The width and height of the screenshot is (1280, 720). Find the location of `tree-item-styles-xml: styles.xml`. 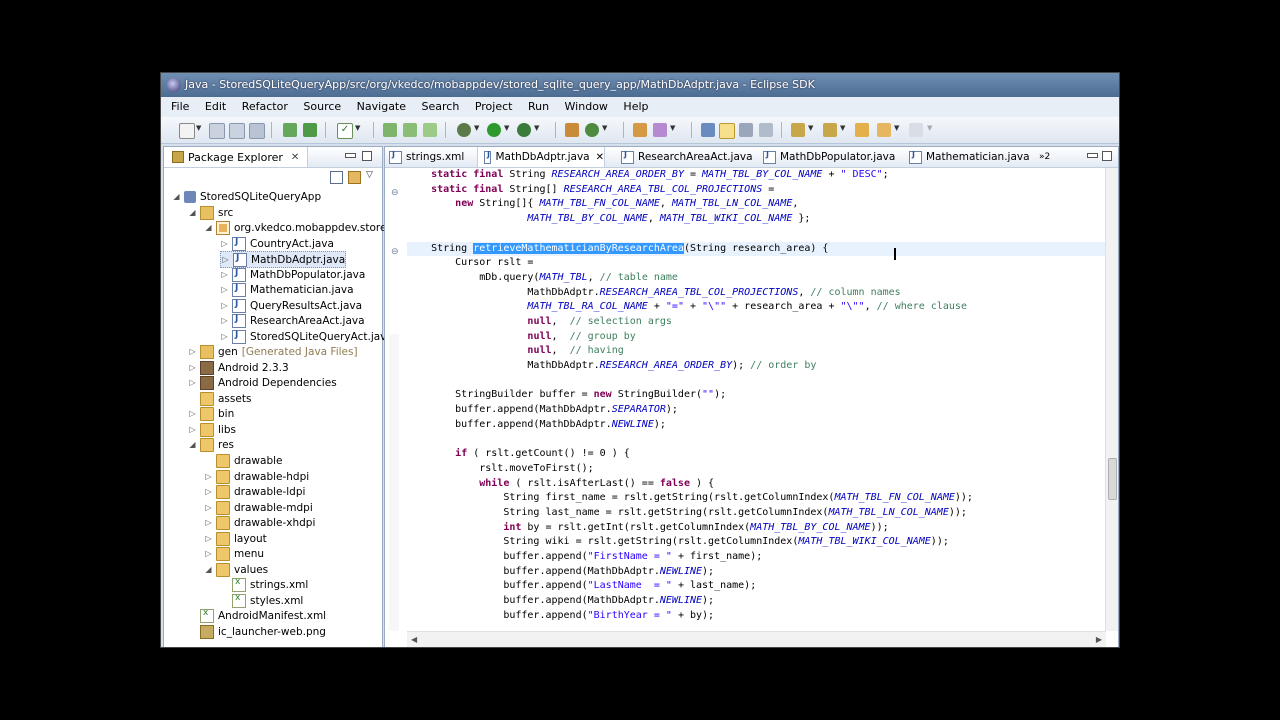

tree-item-styles-xml: styles.xml is located at coordinates (261, 600).